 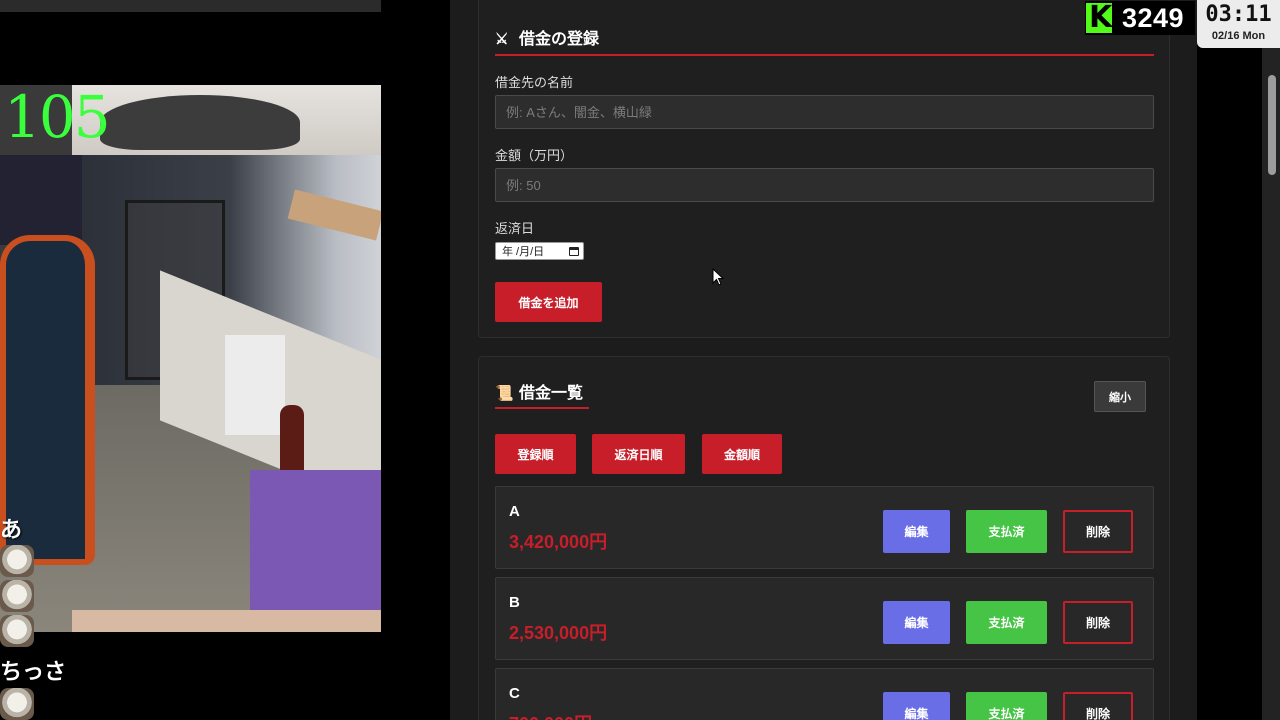 What do you see at coordinates (824, 112) in the screenshot?
I see `creditor-name-input` at bounding box center [824, 112].